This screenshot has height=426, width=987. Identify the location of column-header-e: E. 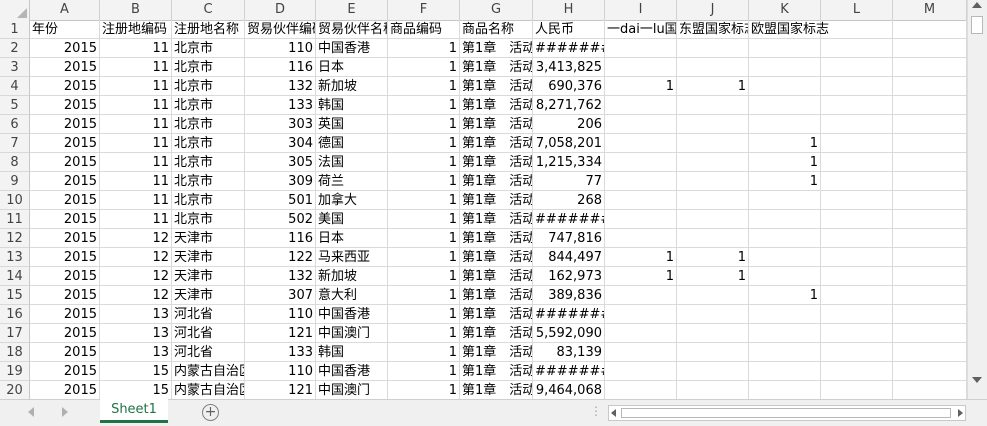
(352, 10).